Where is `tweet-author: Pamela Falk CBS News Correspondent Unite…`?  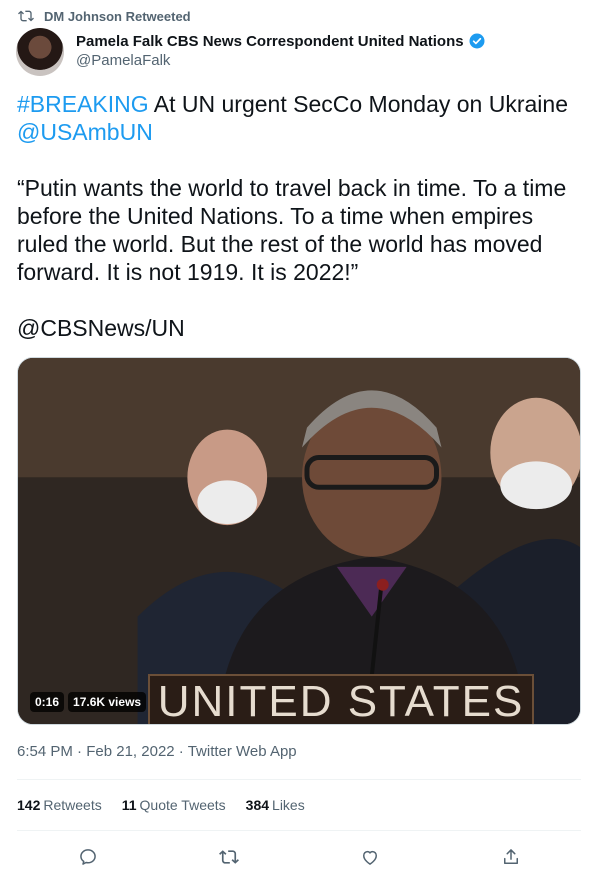 tweet-author: Pamela Falk CBS News Correspondent Unite… is located at coordinates (251, 52).